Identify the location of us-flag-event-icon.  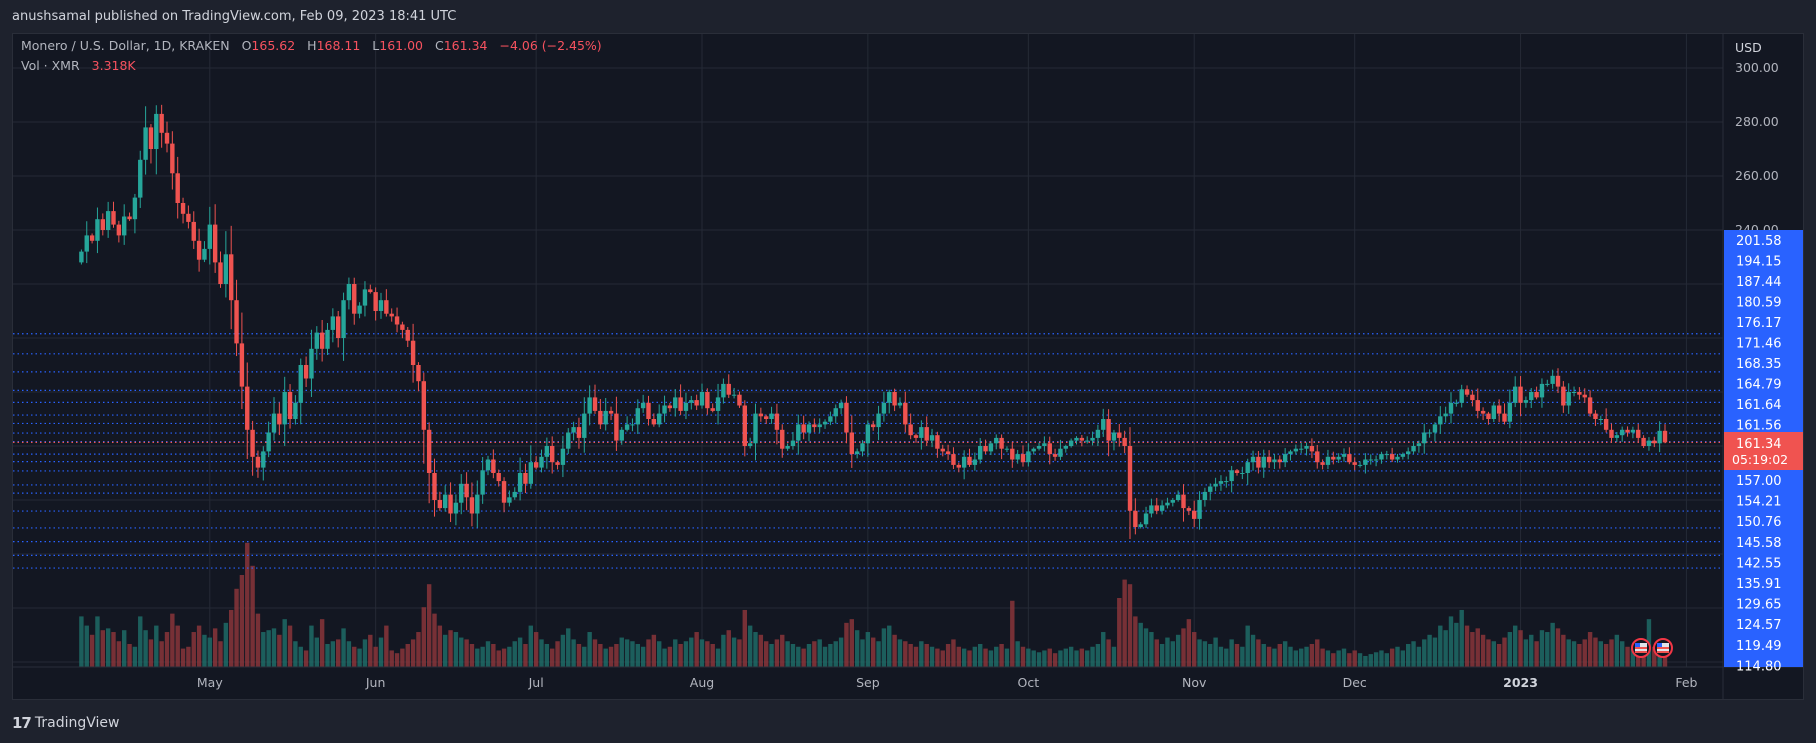
(1641, 652).